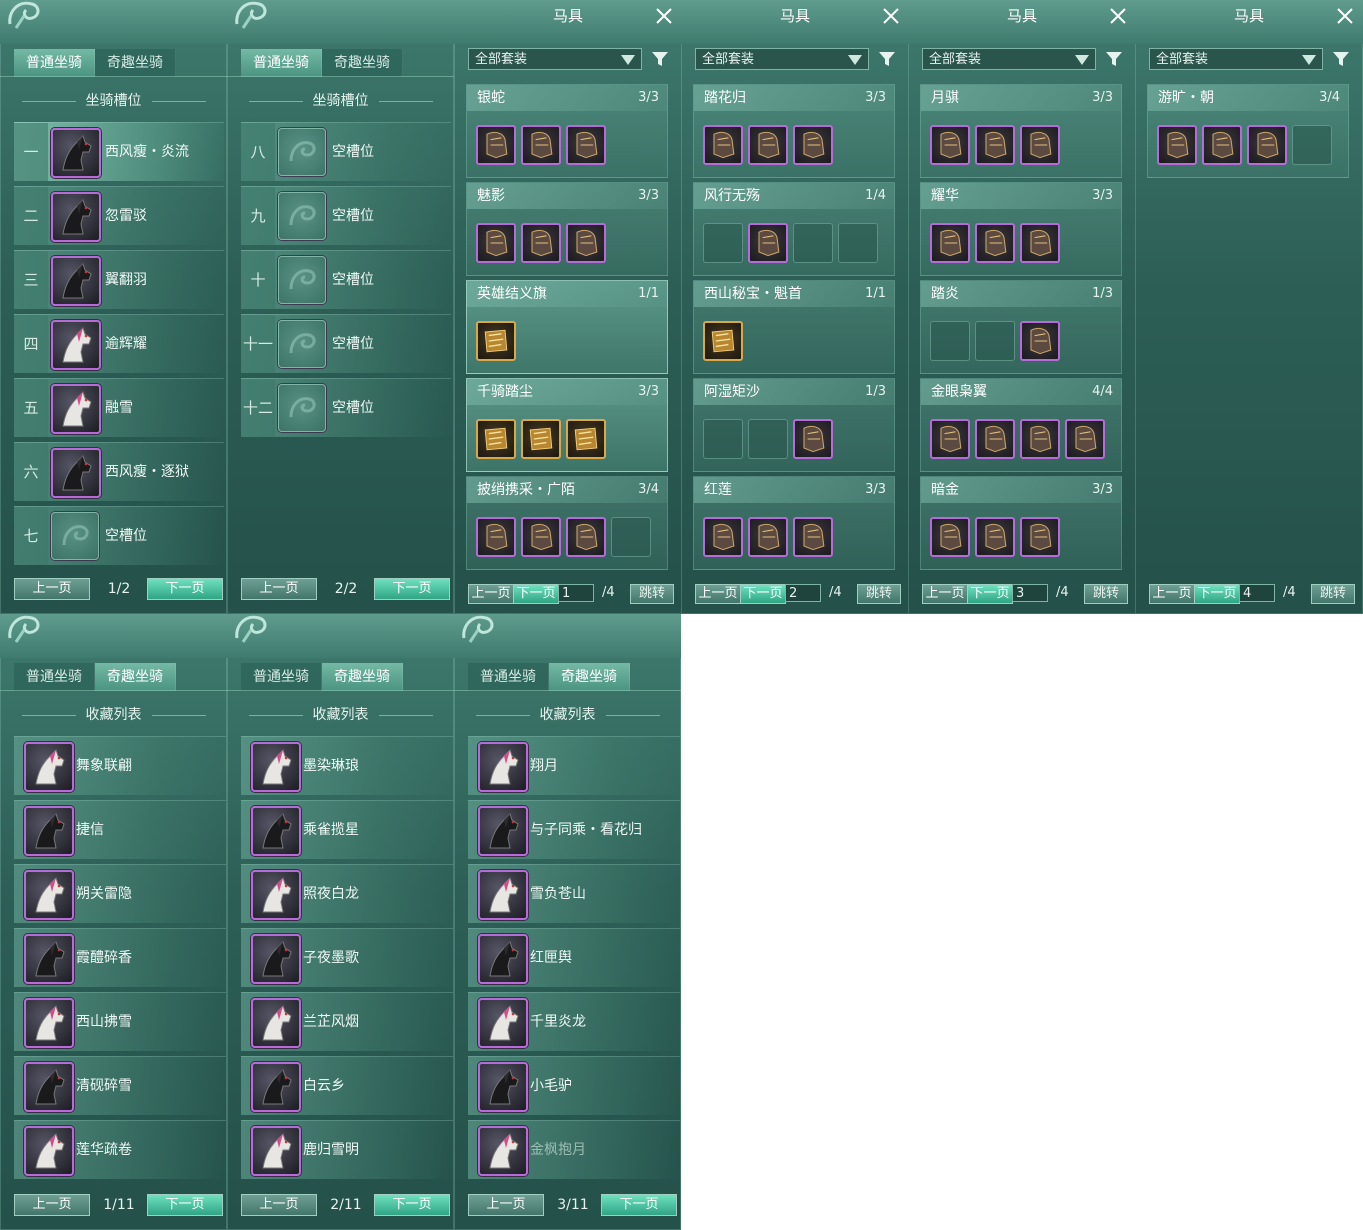 The height and width of the screenshot is (1230, 1363). I want to click on tack-set: 金眼枭翼 4/4, so click(1021, 425).